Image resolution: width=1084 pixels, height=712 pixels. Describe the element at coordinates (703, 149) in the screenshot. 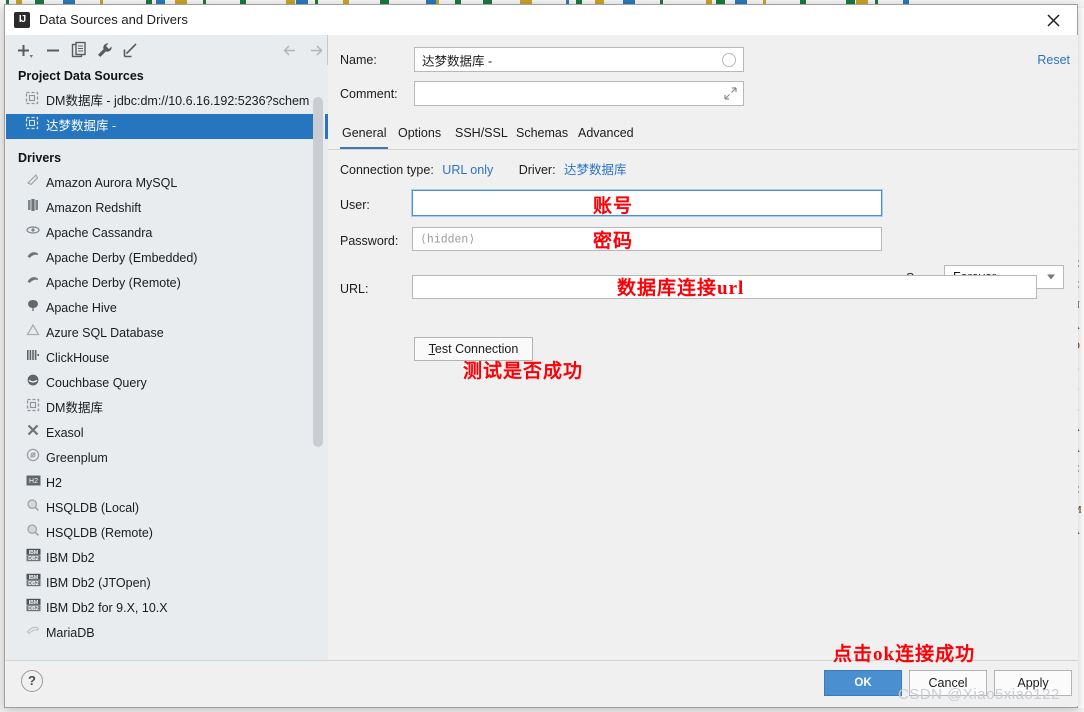

I see `tabs-divider` at that location.